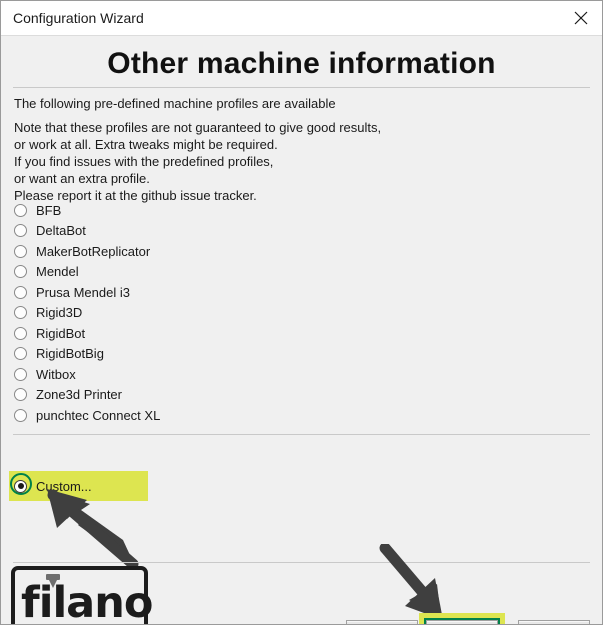 This screenshot has height=625, width=603. What do you see at coordinates (98, 415) in the screenshot?
I see `radio-label: punchtec Connect XL` at bounding box center [98, 415].